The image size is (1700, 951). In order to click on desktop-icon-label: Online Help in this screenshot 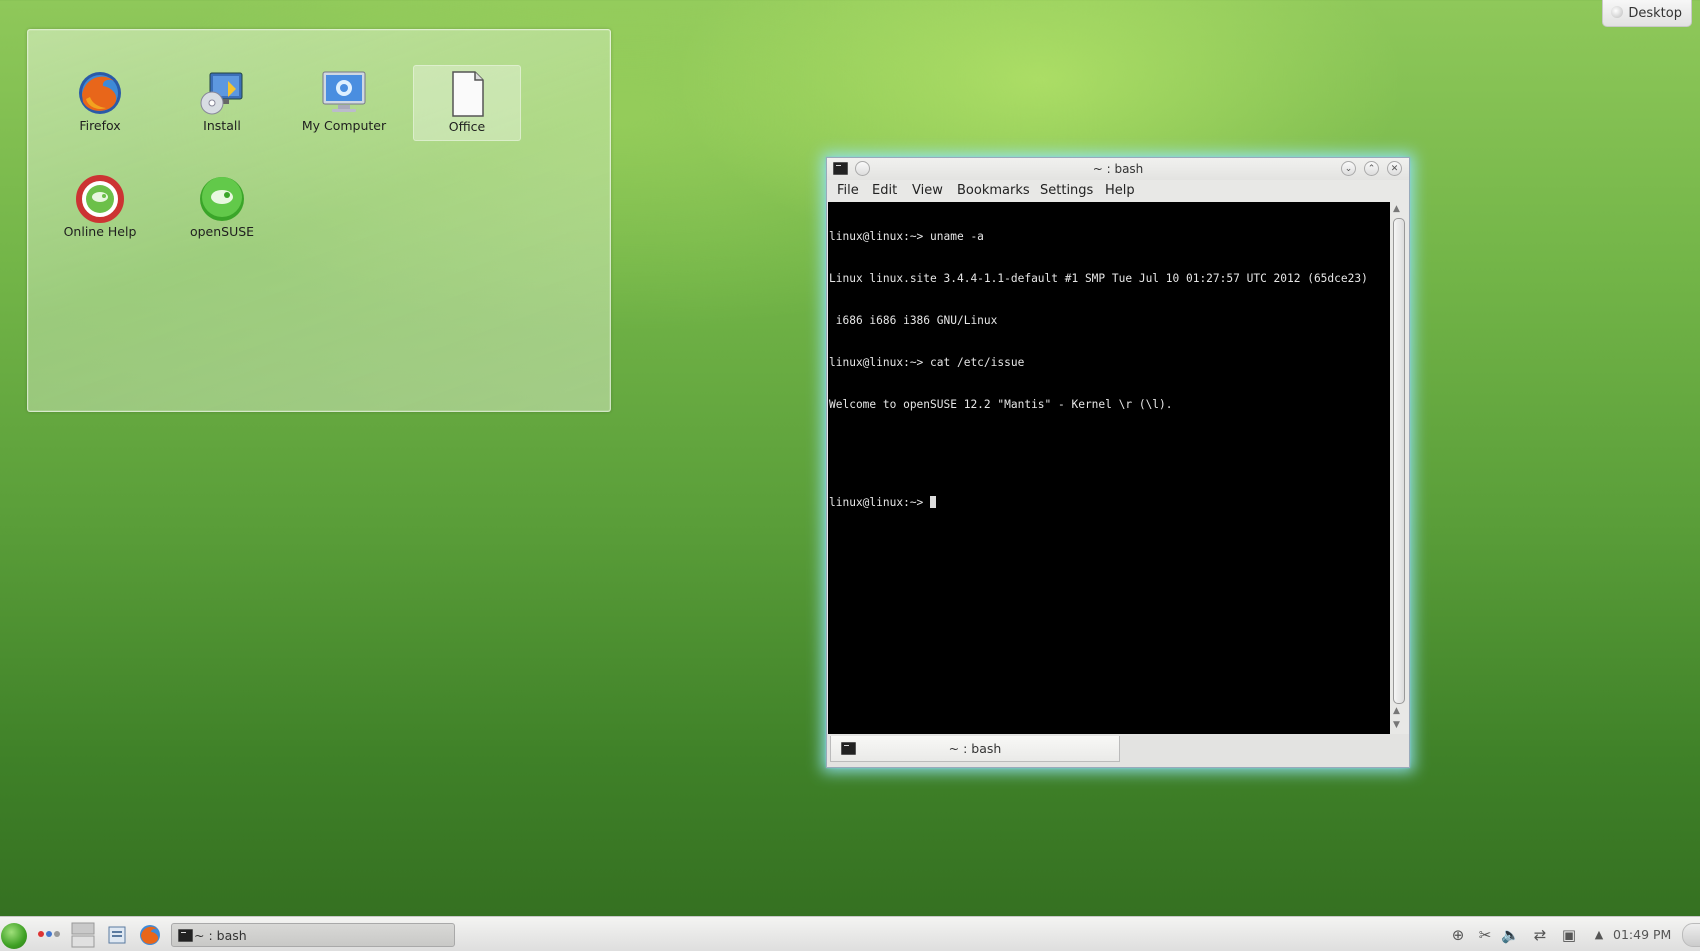, I will do `click(100, 231)`.